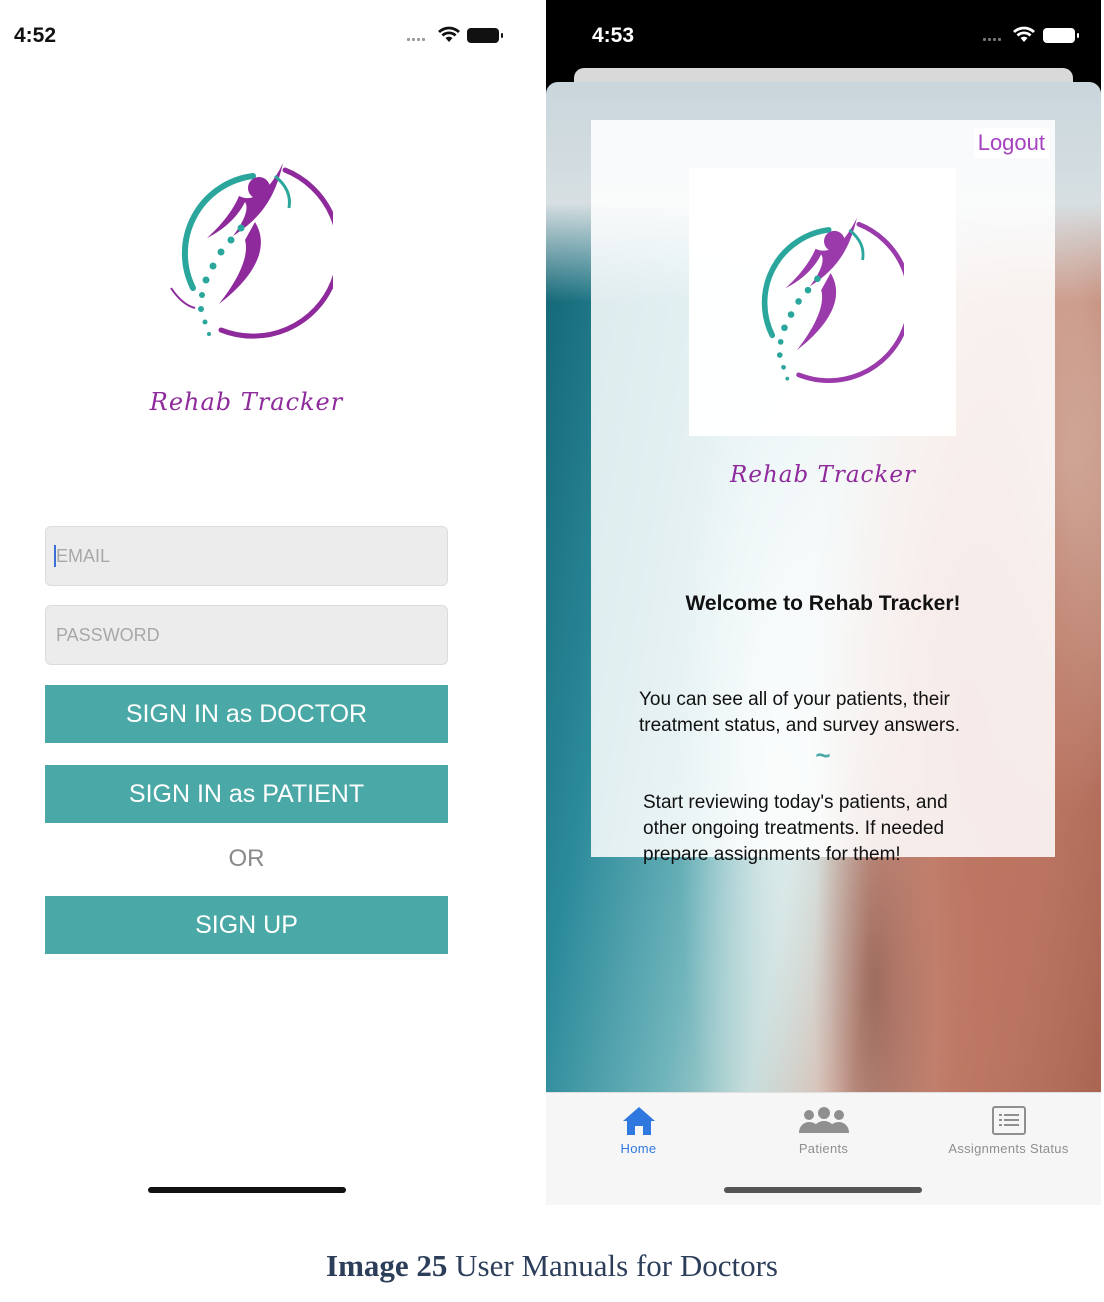  I want to click on or-divider-label: OR, so click(246, 858).